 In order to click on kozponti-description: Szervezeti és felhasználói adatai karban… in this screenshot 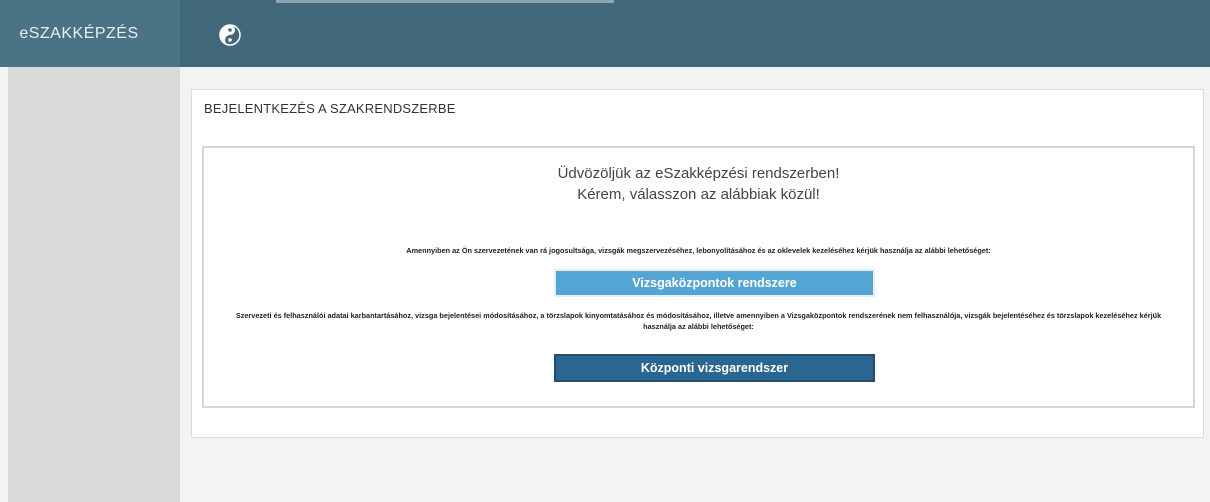, I will do `click(698, 321)`.